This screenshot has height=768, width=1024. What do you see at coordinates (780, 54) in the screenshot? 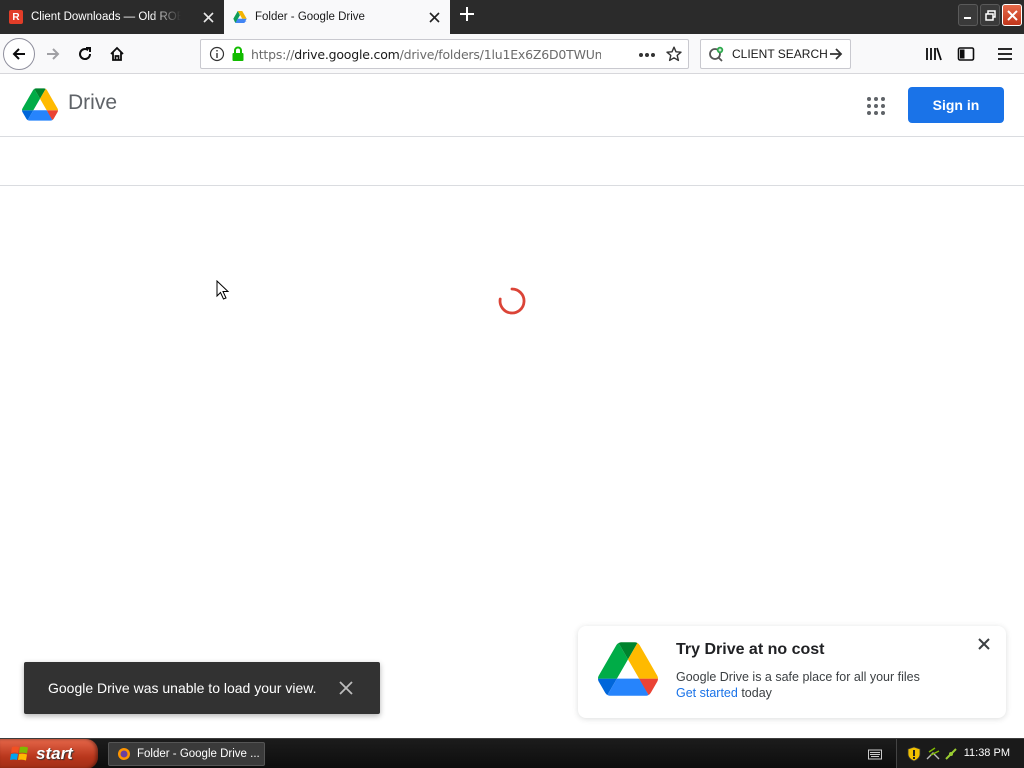
I see `search-box-label: CLIENT SEARCH` at bounding box center [780, 54].